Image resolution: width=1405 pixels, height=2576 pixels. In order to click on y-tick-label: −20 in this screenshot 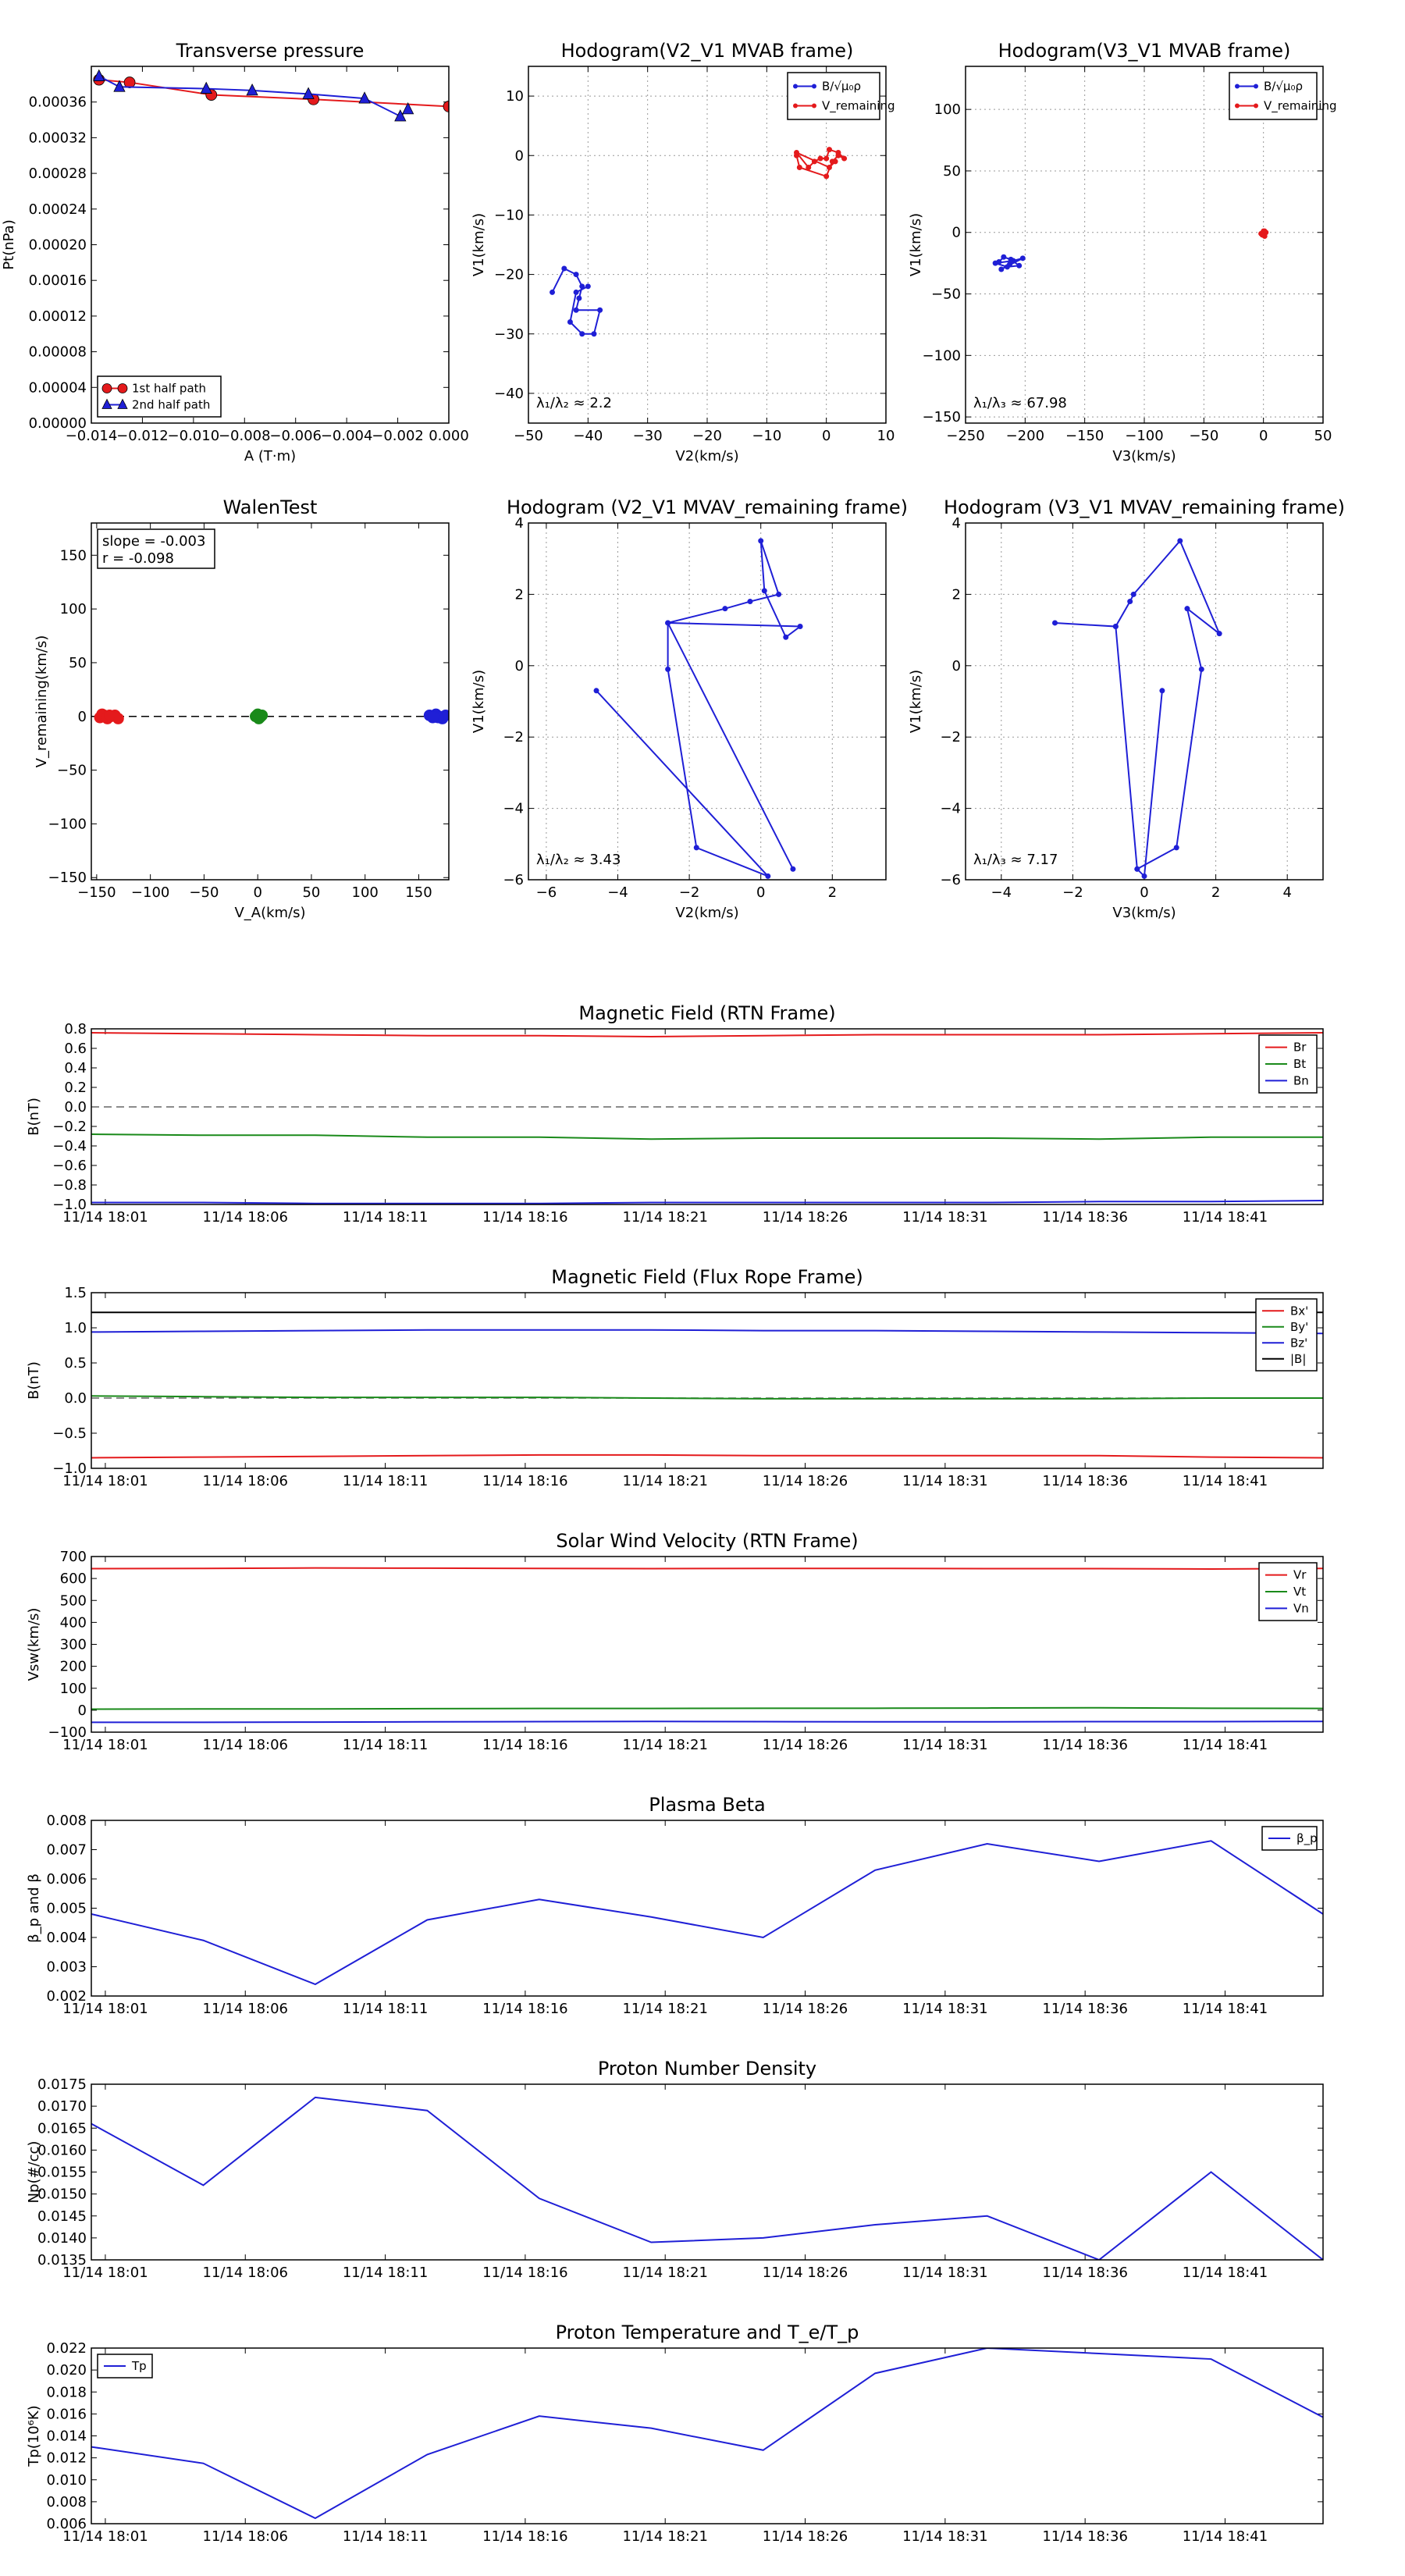, I will do `click(509, 275)`.